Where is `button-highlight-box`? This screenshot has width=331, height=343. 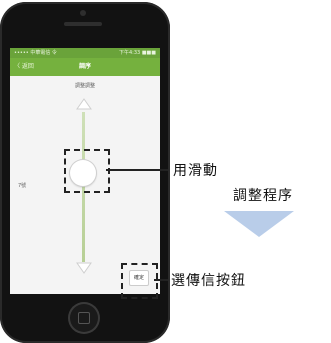
button-highlight-box is located at coordinates (139, 281).